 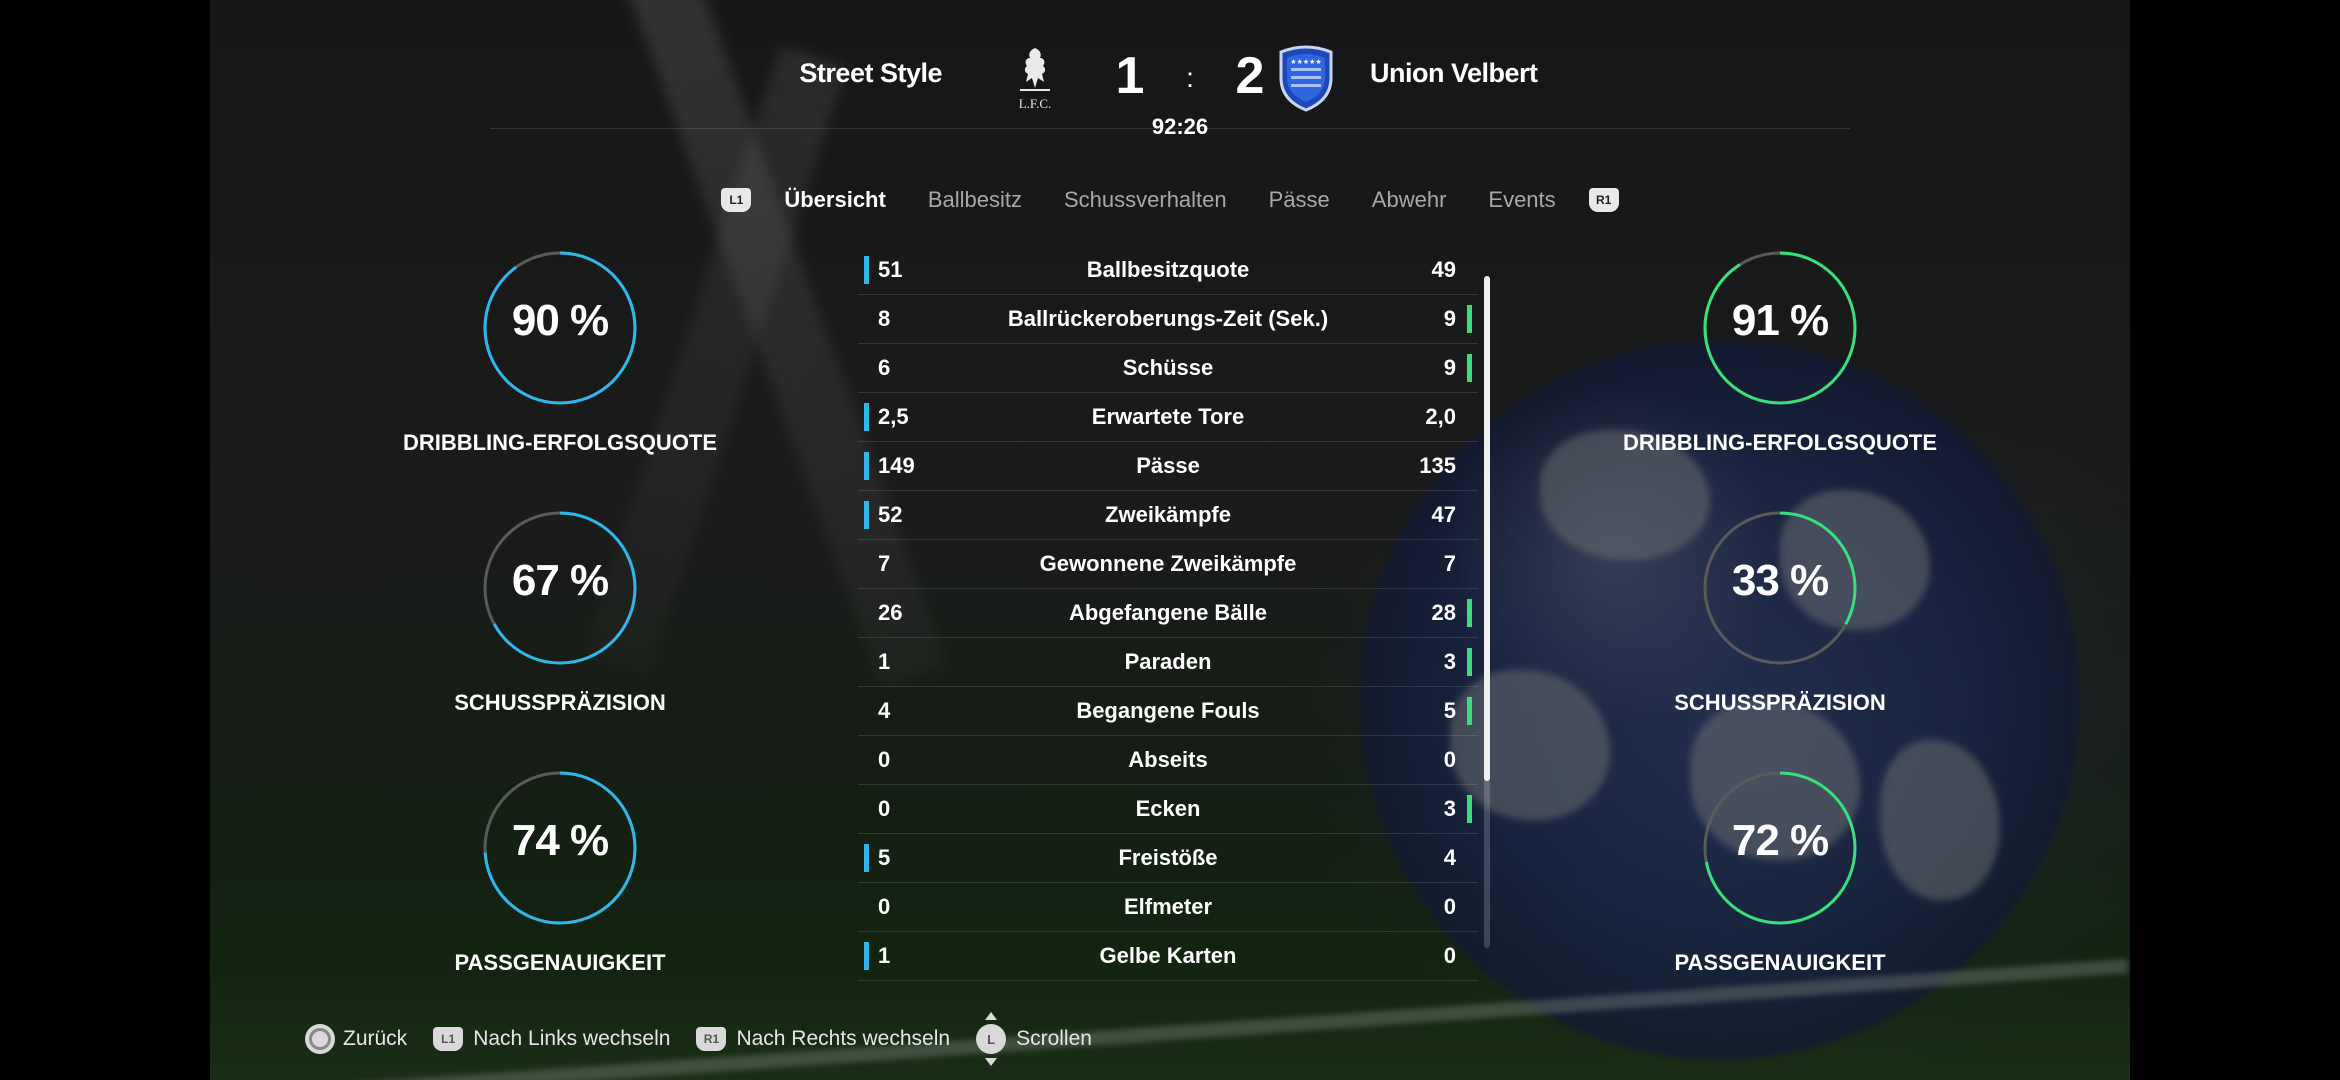 I want to click on stat-row: Ballbesitzquote 51 49, so click(x=1168, y=270).